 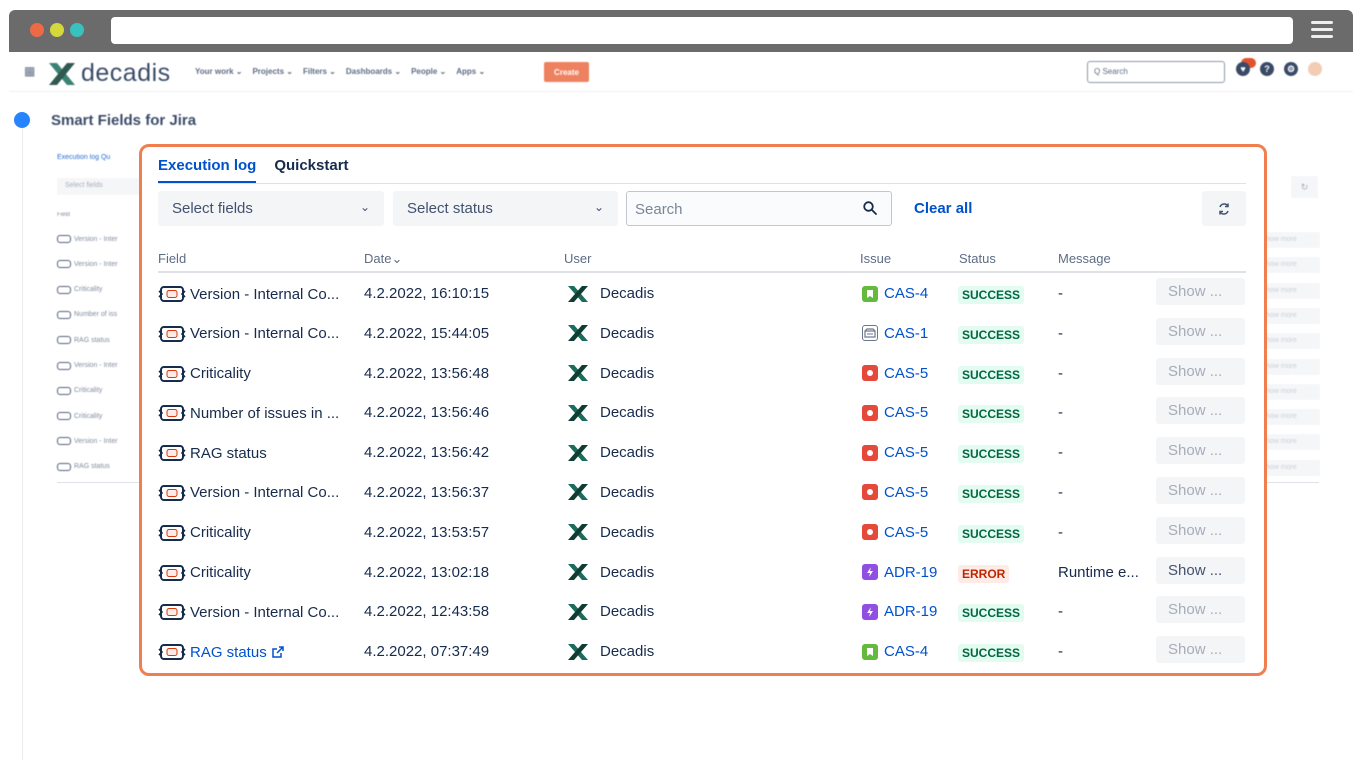 What do you see at coordinates (505, 208) in the screenshot?
I see `select-status-dropdown: Select status ⌄` at bounding box center [505, 208].